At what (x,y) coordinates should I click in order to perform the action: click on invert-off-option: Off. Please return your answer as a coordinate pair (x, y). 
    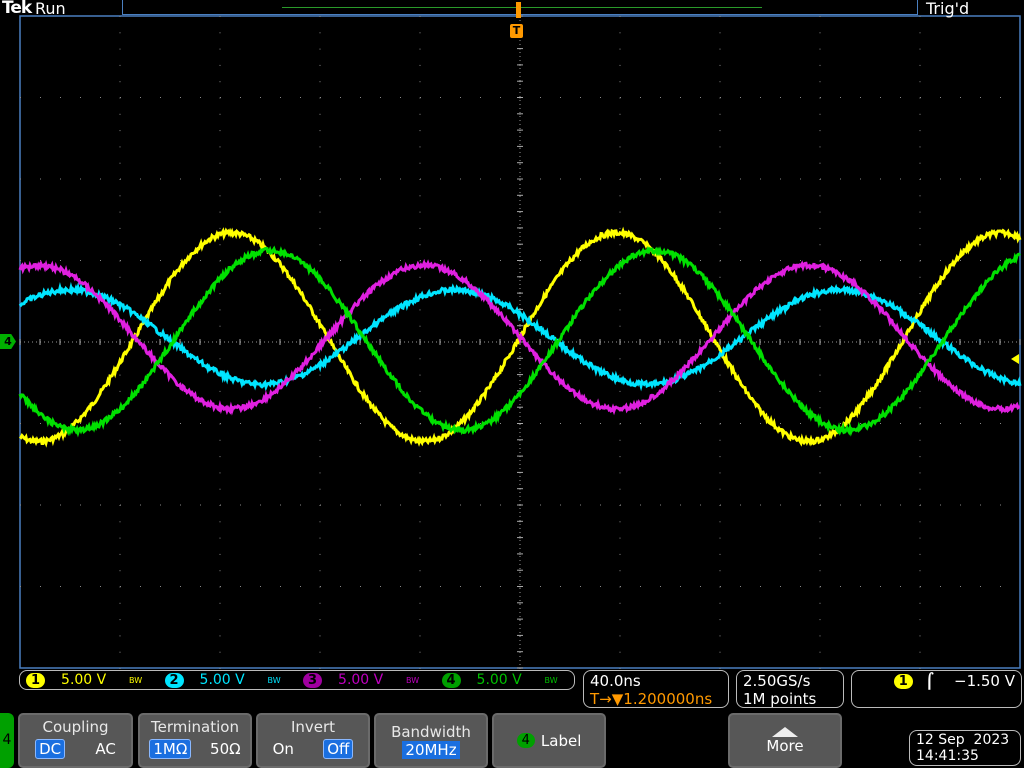
    Looking at the image, I should click on (338, 749).